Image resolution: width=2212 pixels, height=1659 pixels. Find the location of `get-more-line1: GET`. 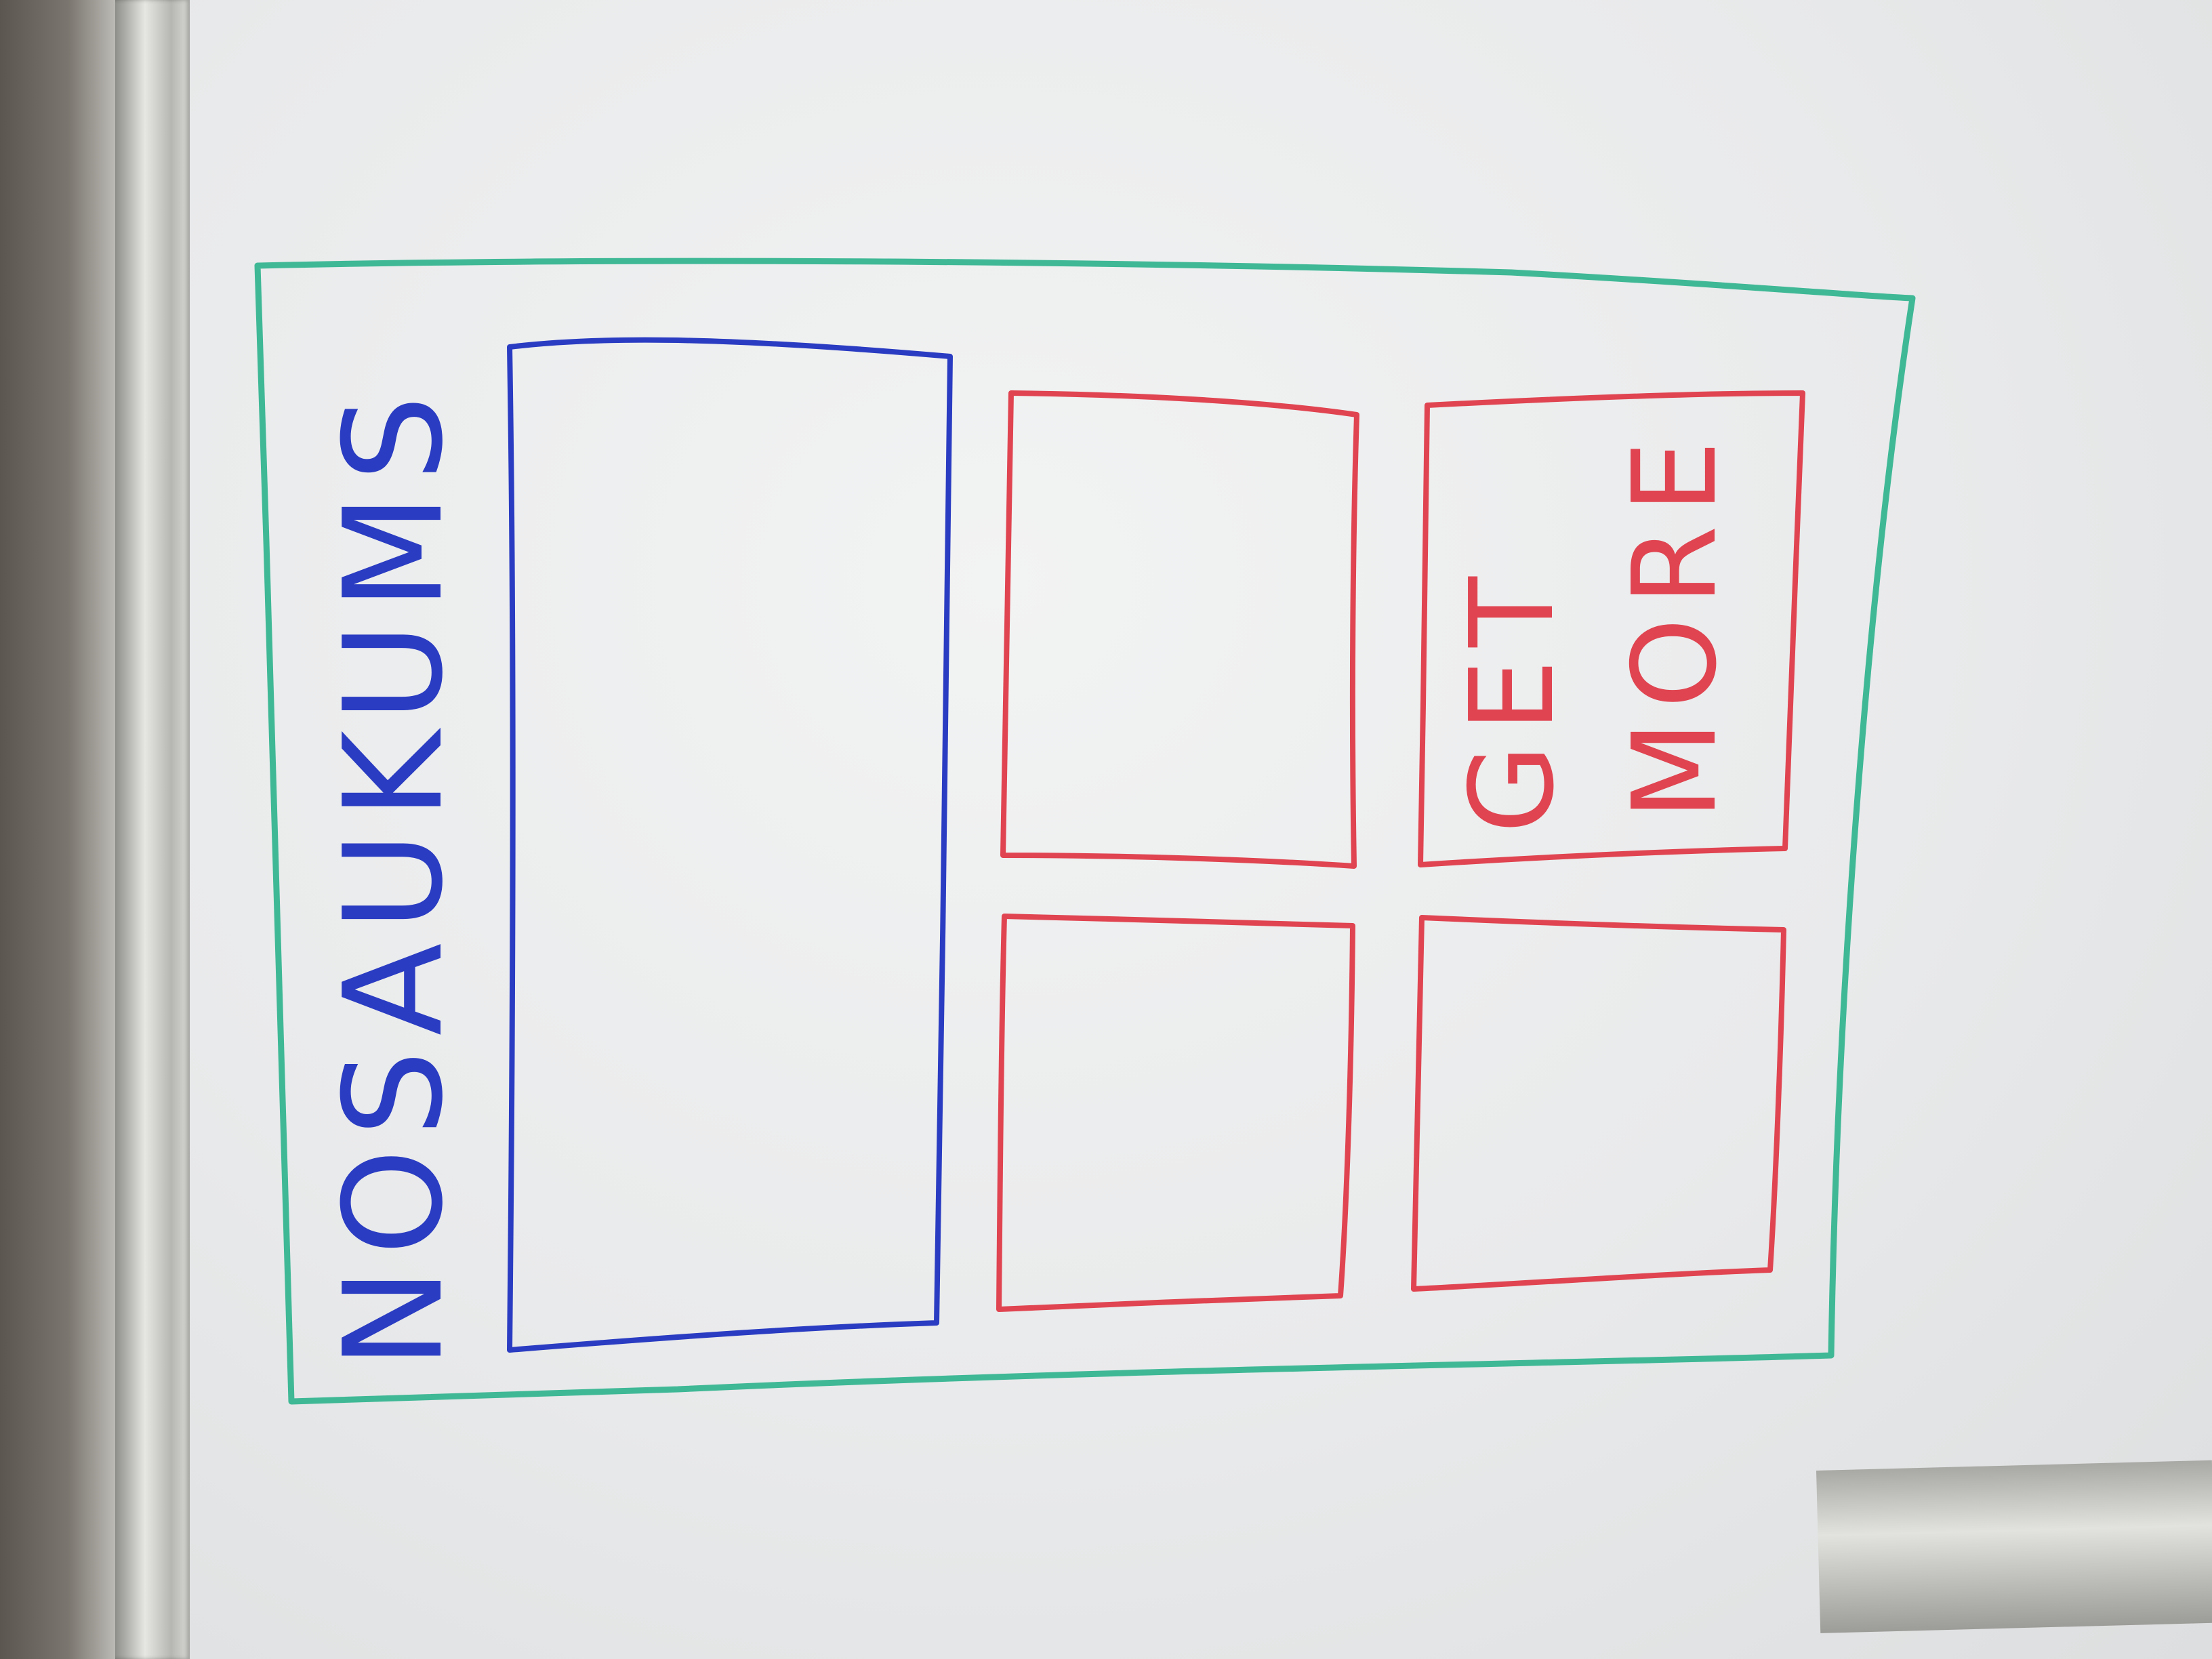

get-more-line1: GET is located at coordinates (1513, 699).